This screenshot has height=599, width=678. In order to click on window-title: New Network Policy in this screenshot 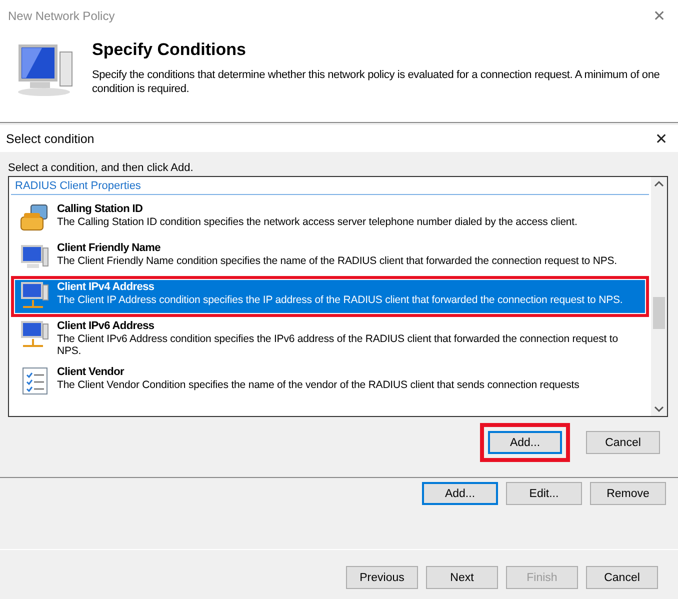, I will do `click(61, 16)`.